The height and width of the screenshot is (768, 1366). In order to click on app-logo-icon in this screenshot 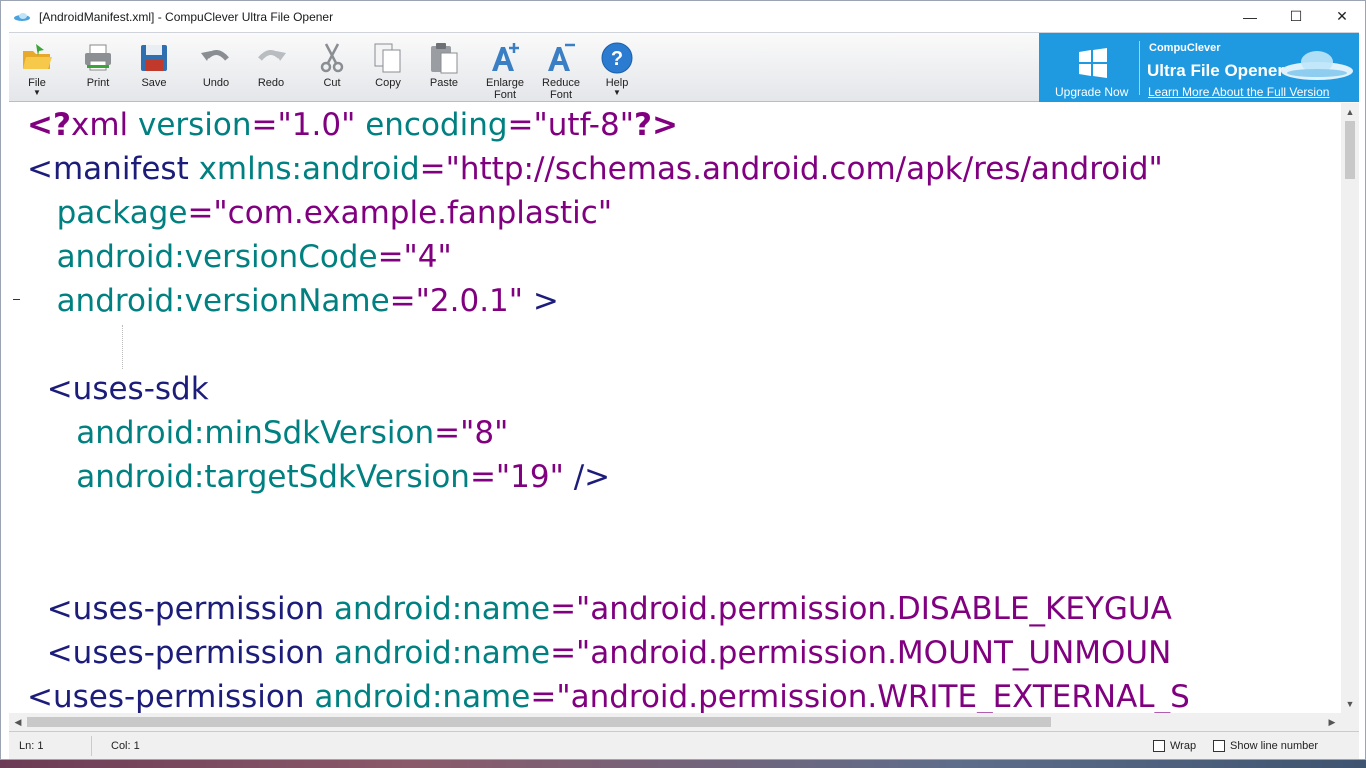, I will do `click(22, 16)`.